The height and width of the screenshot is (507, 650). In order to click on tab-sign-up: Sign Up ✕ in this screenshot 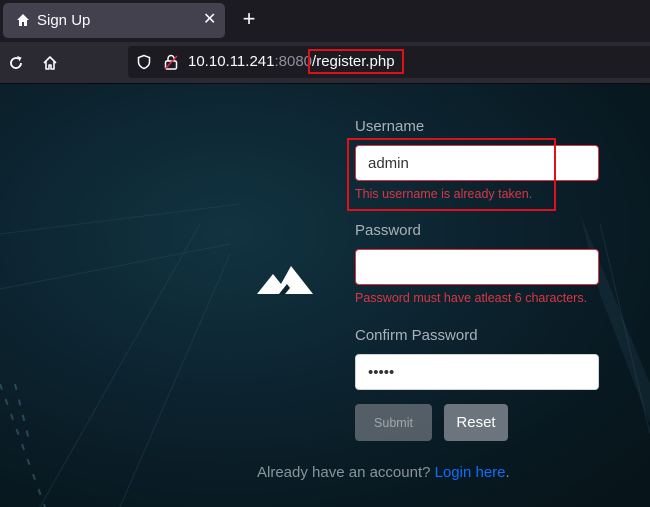, I will do `click(114, 20)`.